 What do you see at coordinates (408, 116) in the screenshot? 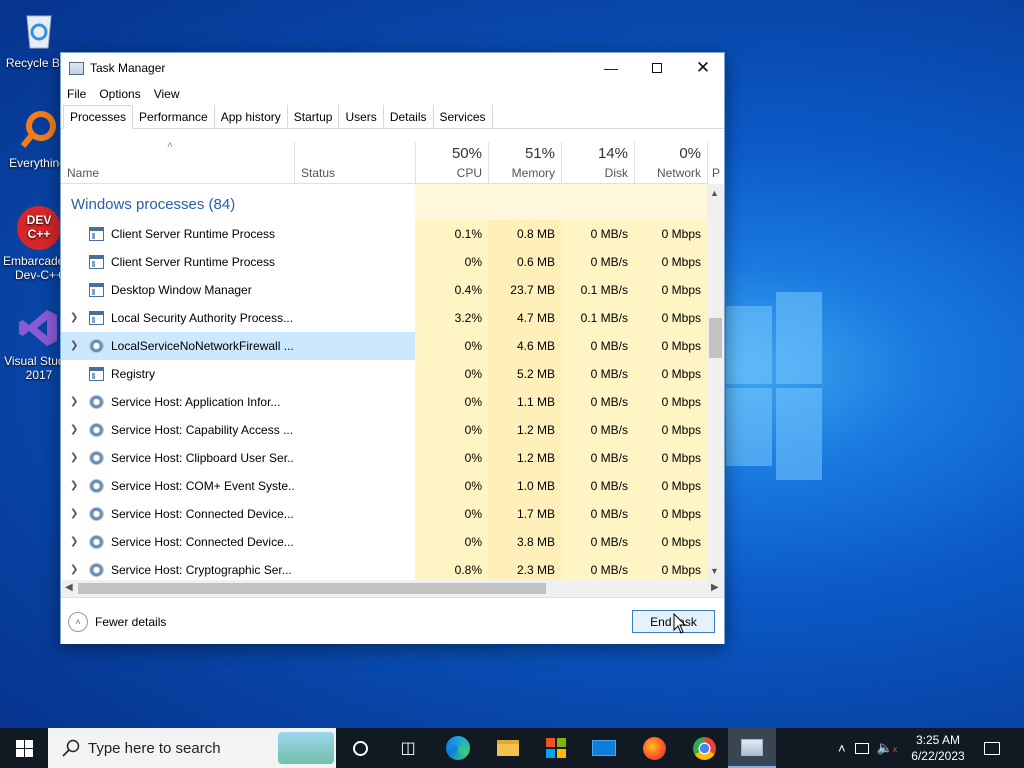
I see `tab-details: Details` at bounding box center [408, 116].